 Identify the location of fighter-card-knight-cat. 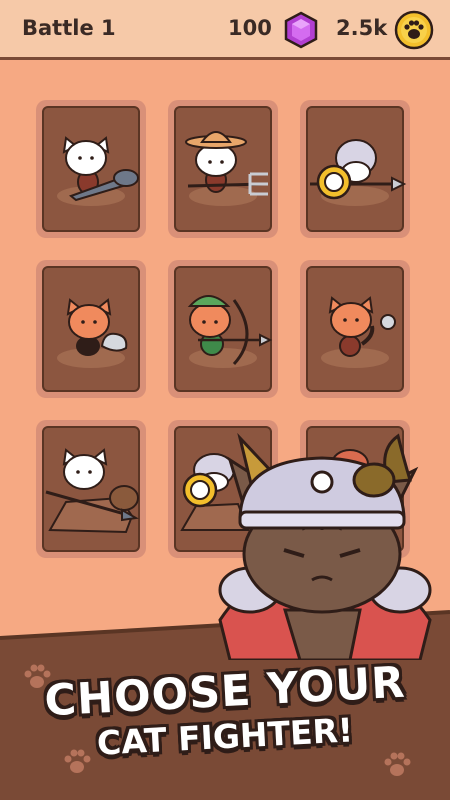
(355, 169).